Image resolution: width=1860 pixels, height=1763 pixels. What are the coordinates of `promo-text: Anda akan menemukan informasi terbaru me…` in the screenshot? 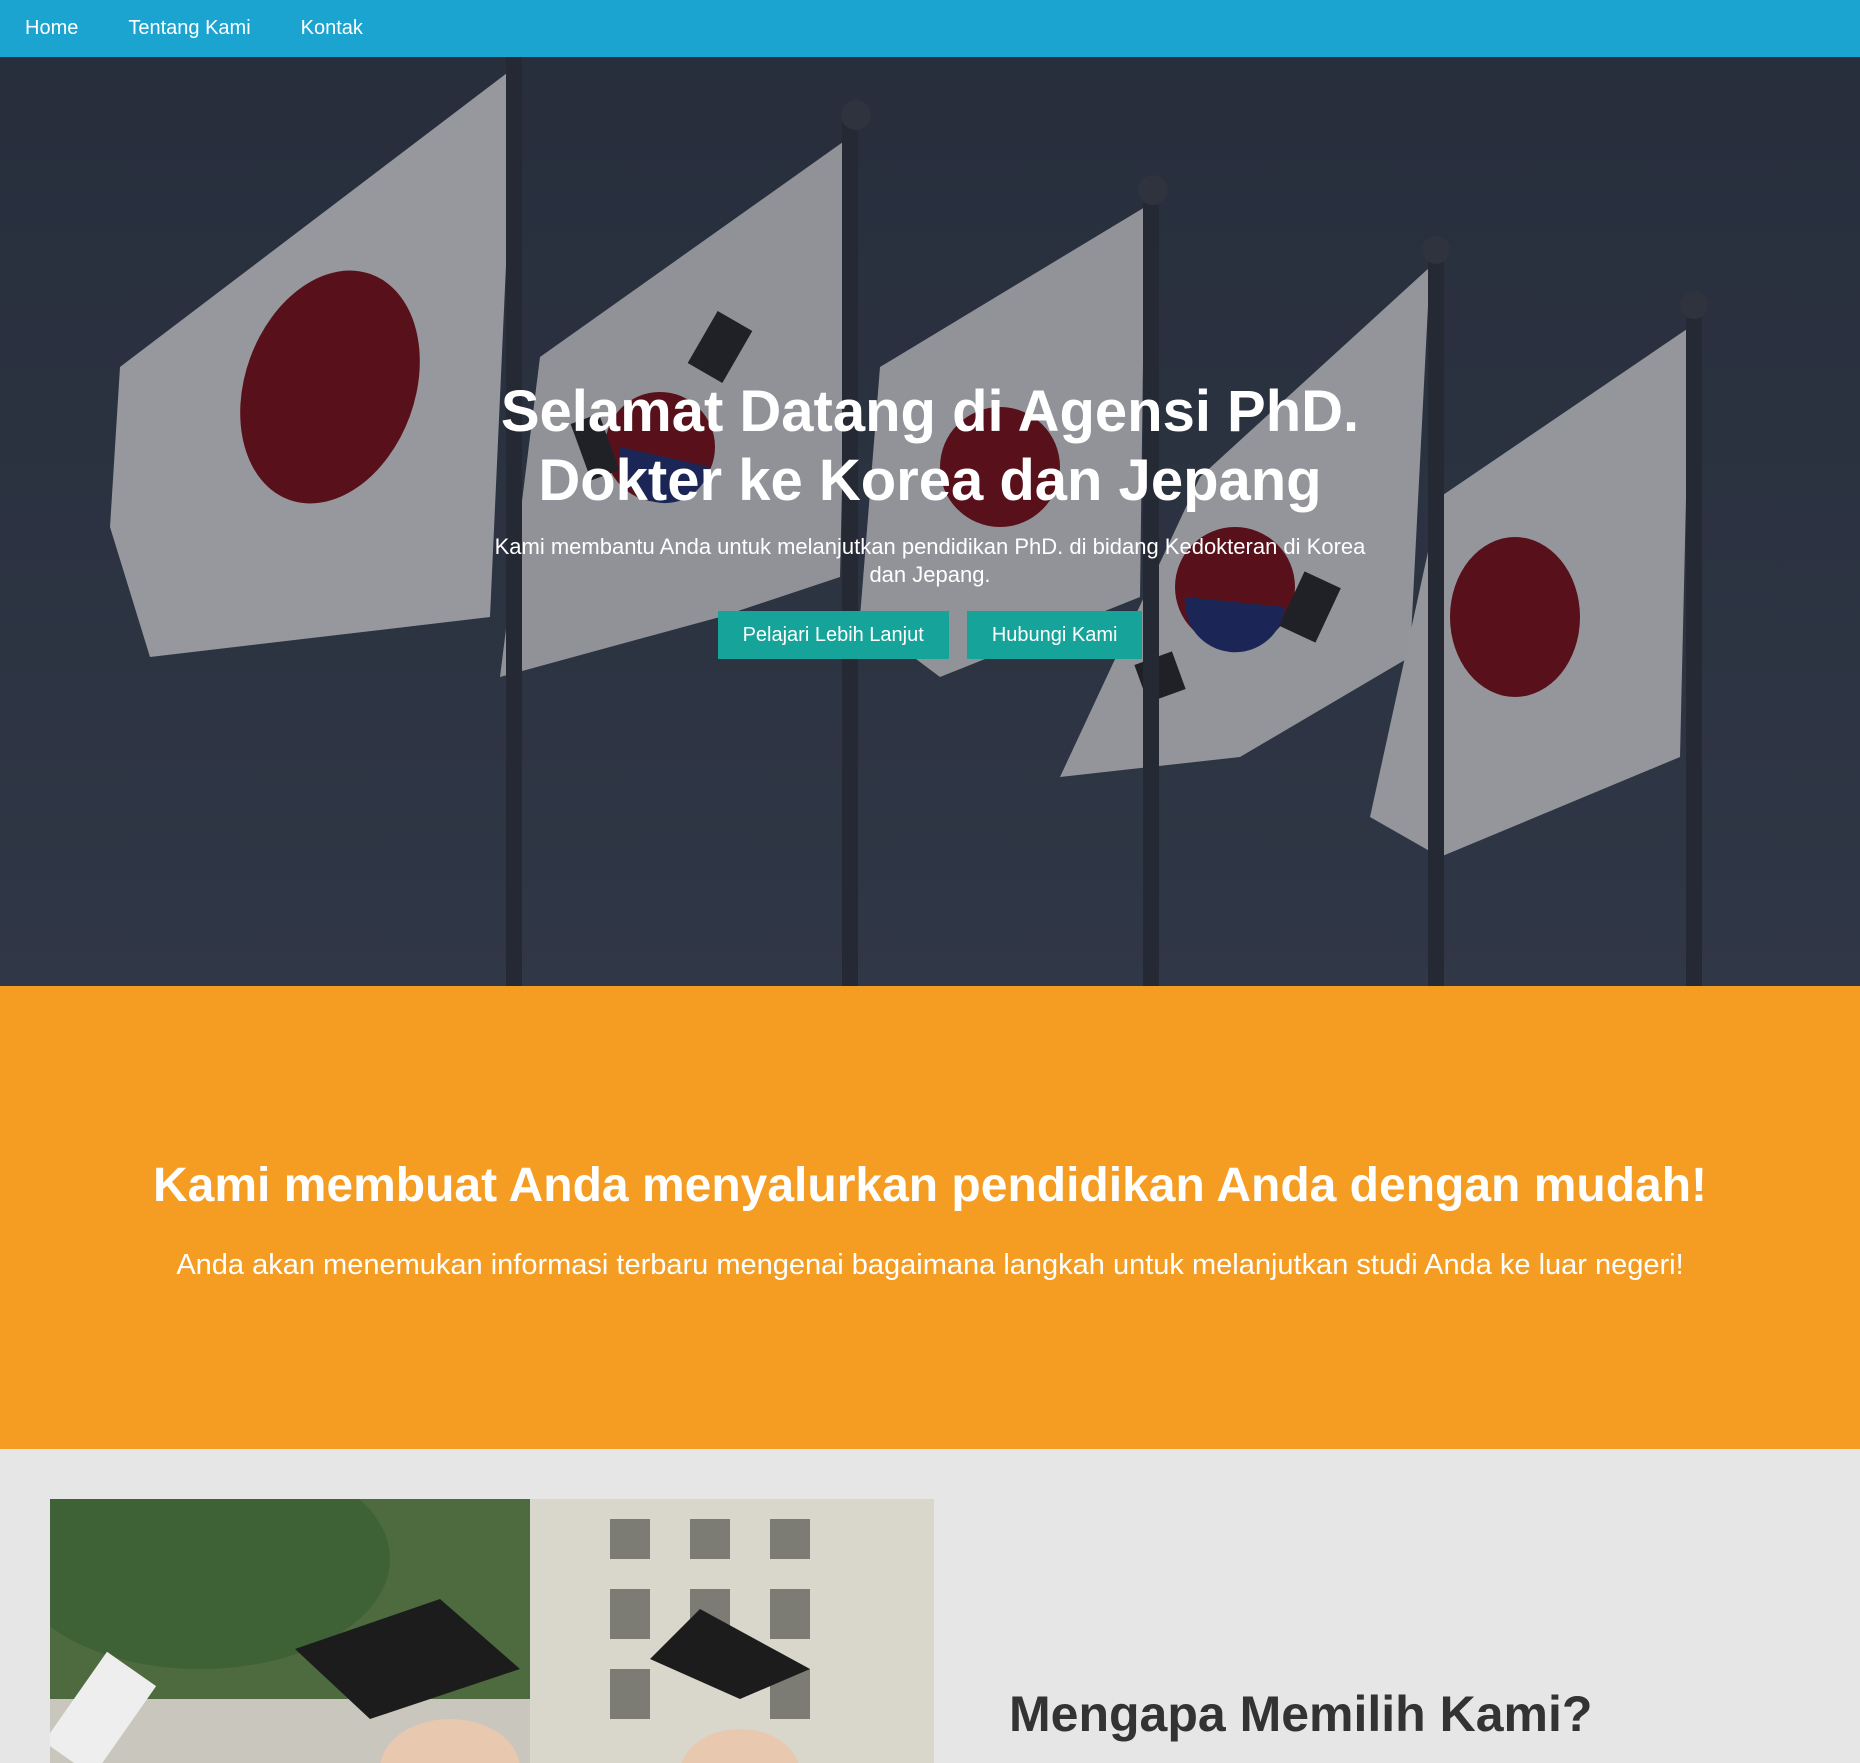 It's located at (930, 1265).